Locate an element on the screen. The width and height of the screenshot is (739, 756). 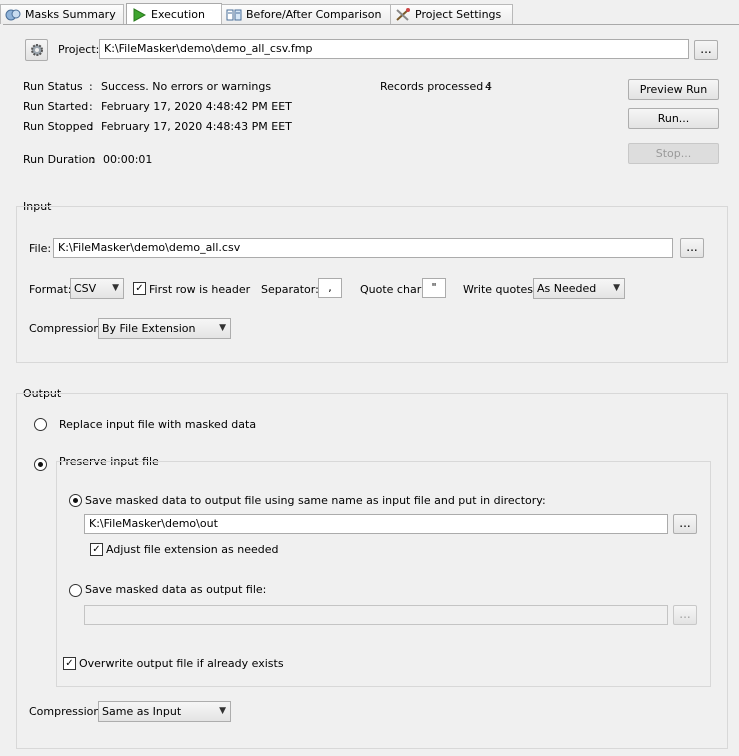
tab-execution: Execution is located at coordinates (174, 14).